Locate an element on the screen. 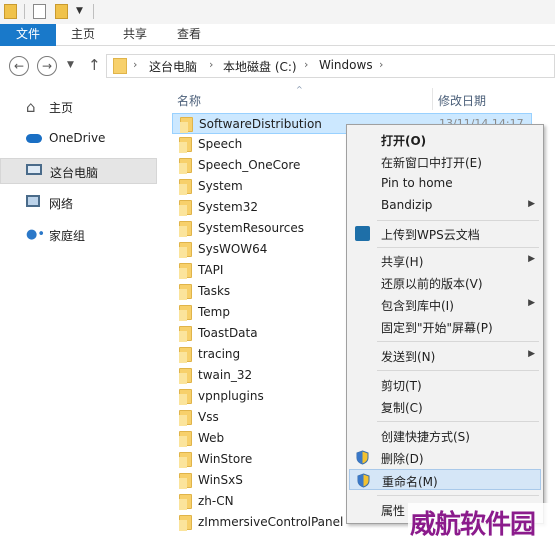 This screenshot has height=542, width=555. menu-item-copy: 复制(C) is located at coordinates (445, 406).